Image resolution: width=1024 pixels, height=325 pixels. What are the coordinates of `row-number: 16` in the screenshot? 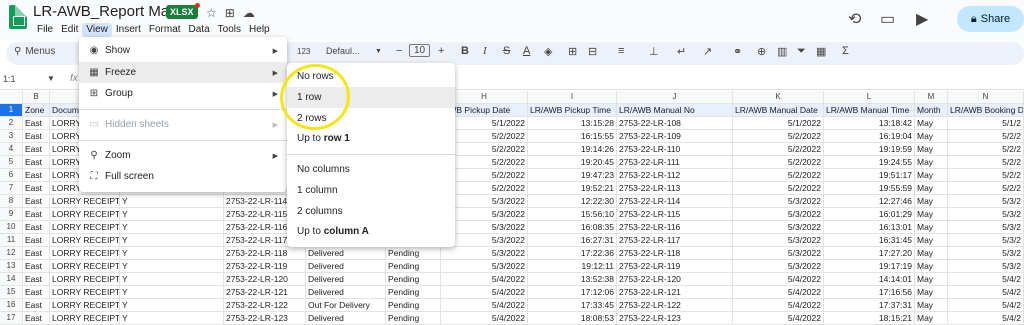 It's located at (11, 305).